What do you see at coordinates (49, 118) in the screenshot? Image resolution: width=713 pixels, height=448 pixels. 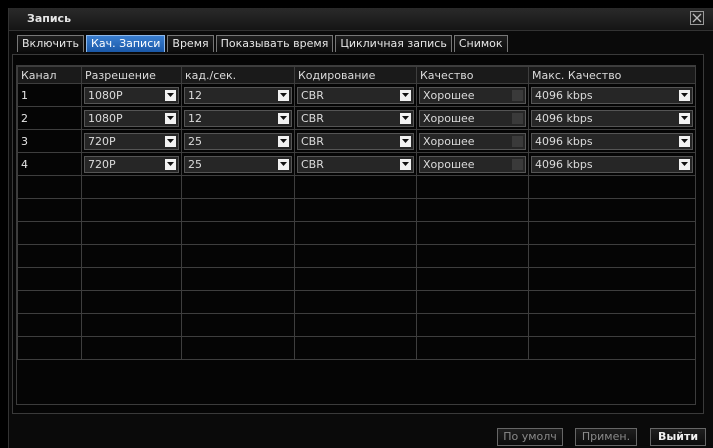 I see `channel-cell: 2` at bounding box center [49, 118].